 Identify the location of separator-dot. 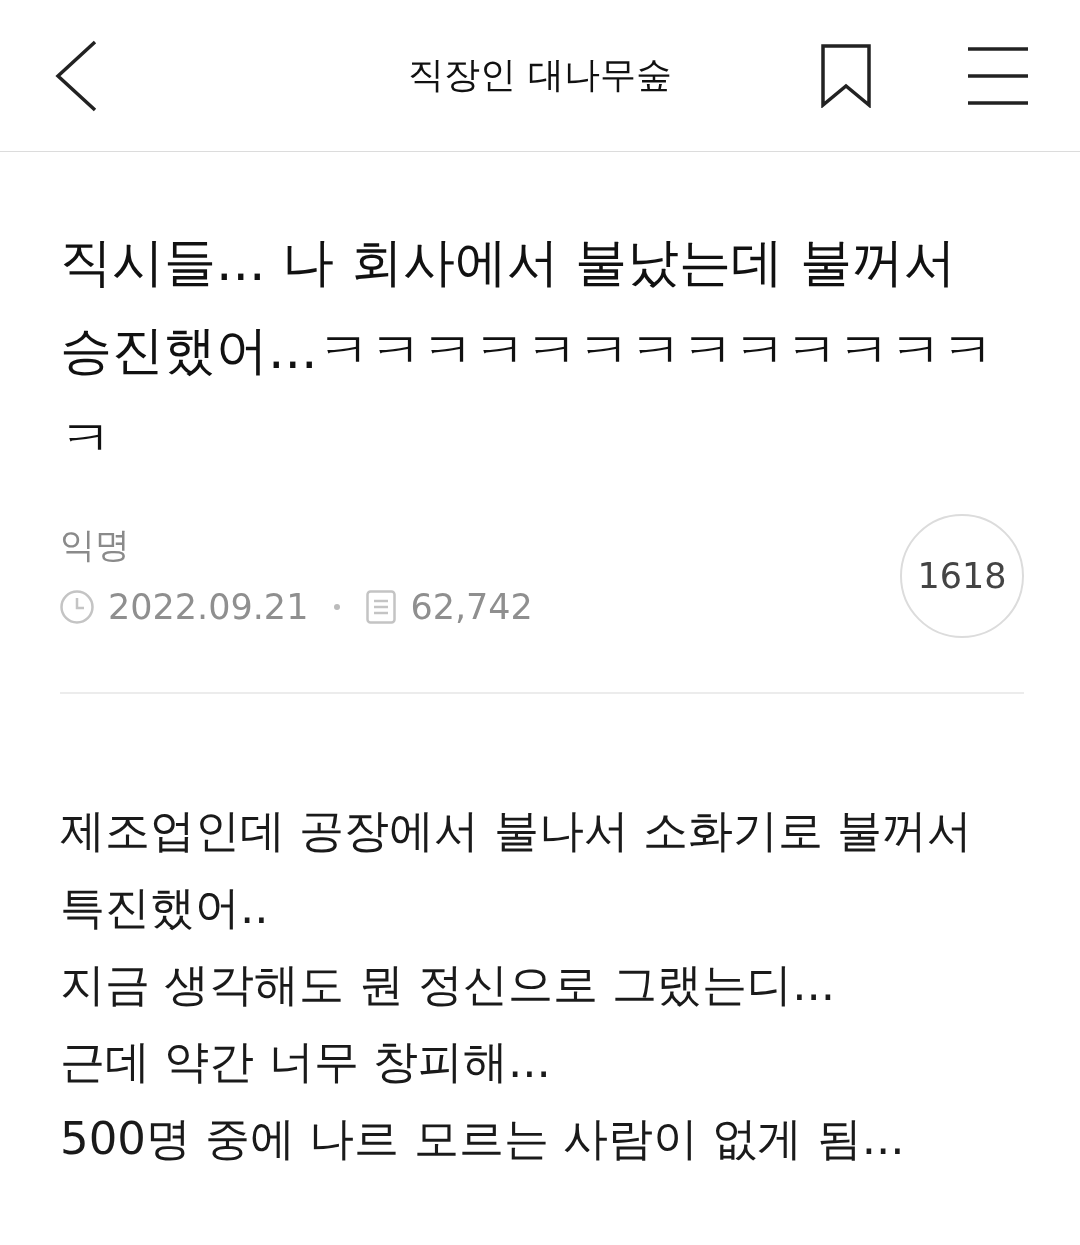
(337, 607).